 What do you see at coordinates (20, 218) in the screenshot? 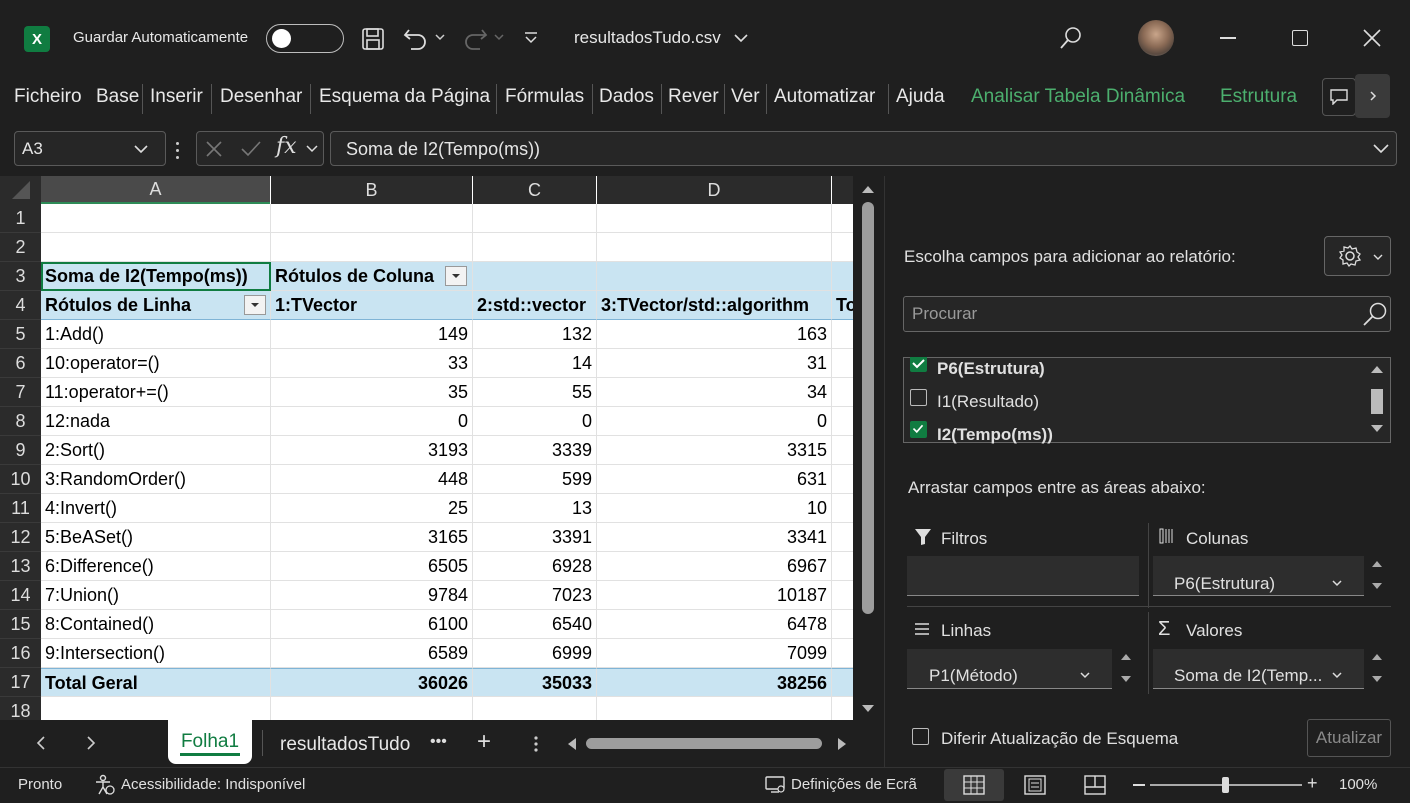
I see `row-header: 1` at bounding box center [20, 218].